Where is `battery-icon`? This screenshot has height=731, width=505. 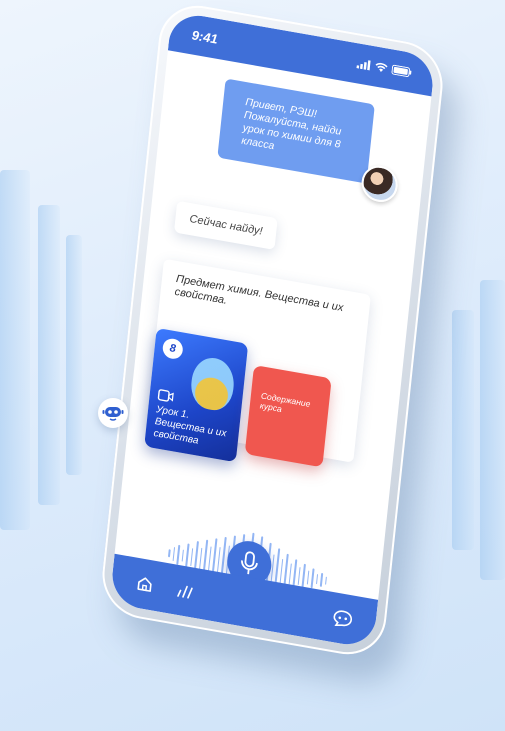
battery-icon is located at coordinates (401, 71).